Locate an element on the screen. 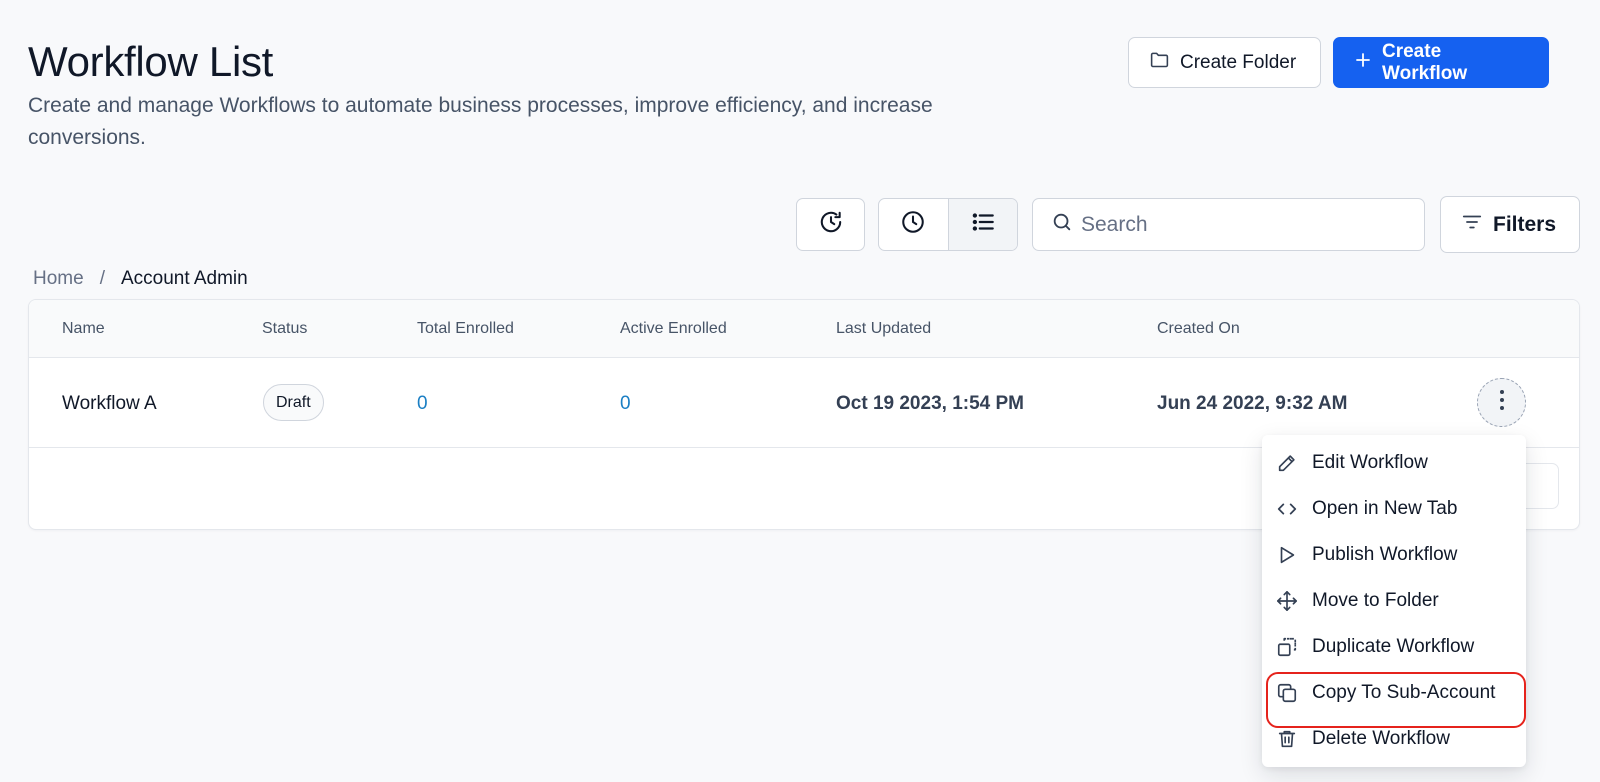 This screenshot has width=1600, height=782. menu-item-label: Delete Workflow is located at coordinates (1381, 738).